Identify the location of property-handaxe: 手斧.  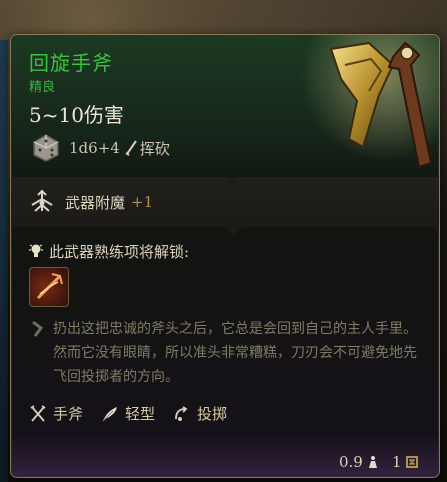
(56, 413).